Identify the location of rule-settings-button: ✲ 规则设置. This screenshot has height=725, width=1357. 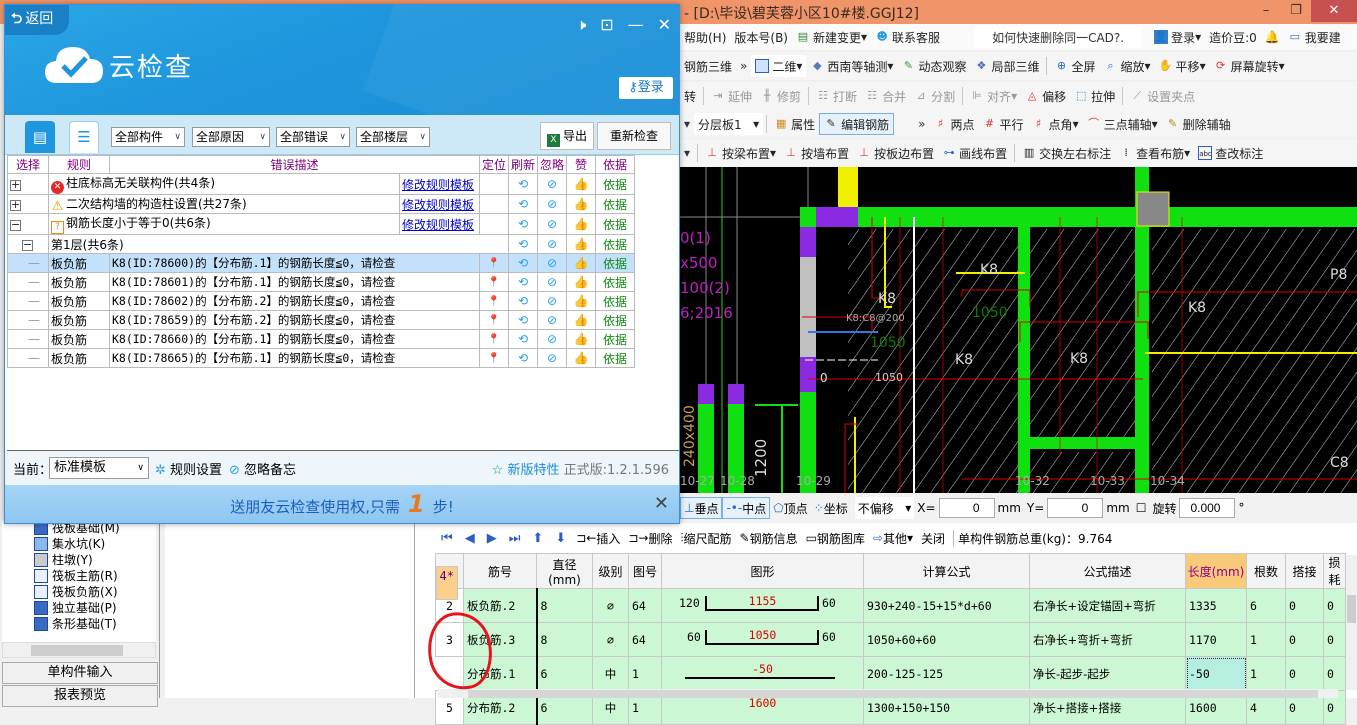
(188, 468).